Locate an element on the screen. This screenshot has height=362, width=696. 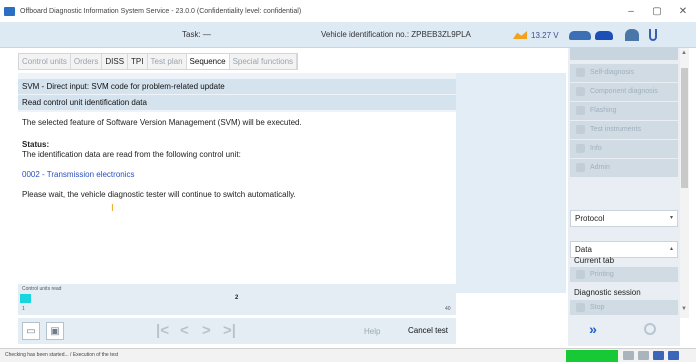
mode-flashing: Flashing is located at coordinates (624, 111).